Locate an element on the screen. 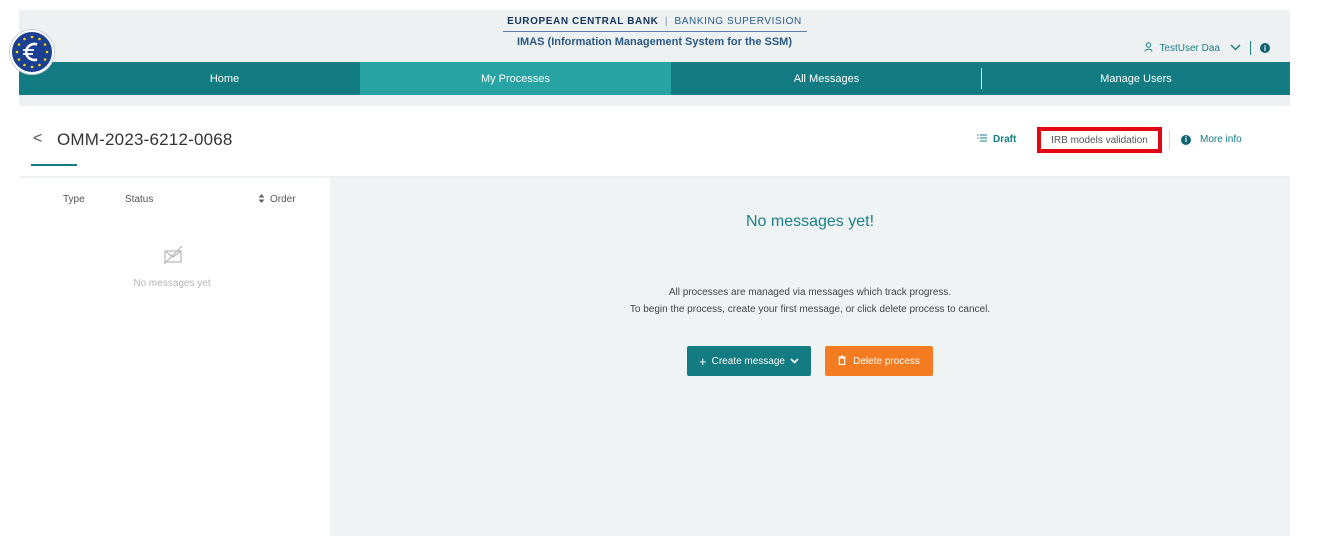 Image resolution: width=1318 pixels, height=536 pixels. nav-item-label: All Messages is located at coordinates (826, 78).